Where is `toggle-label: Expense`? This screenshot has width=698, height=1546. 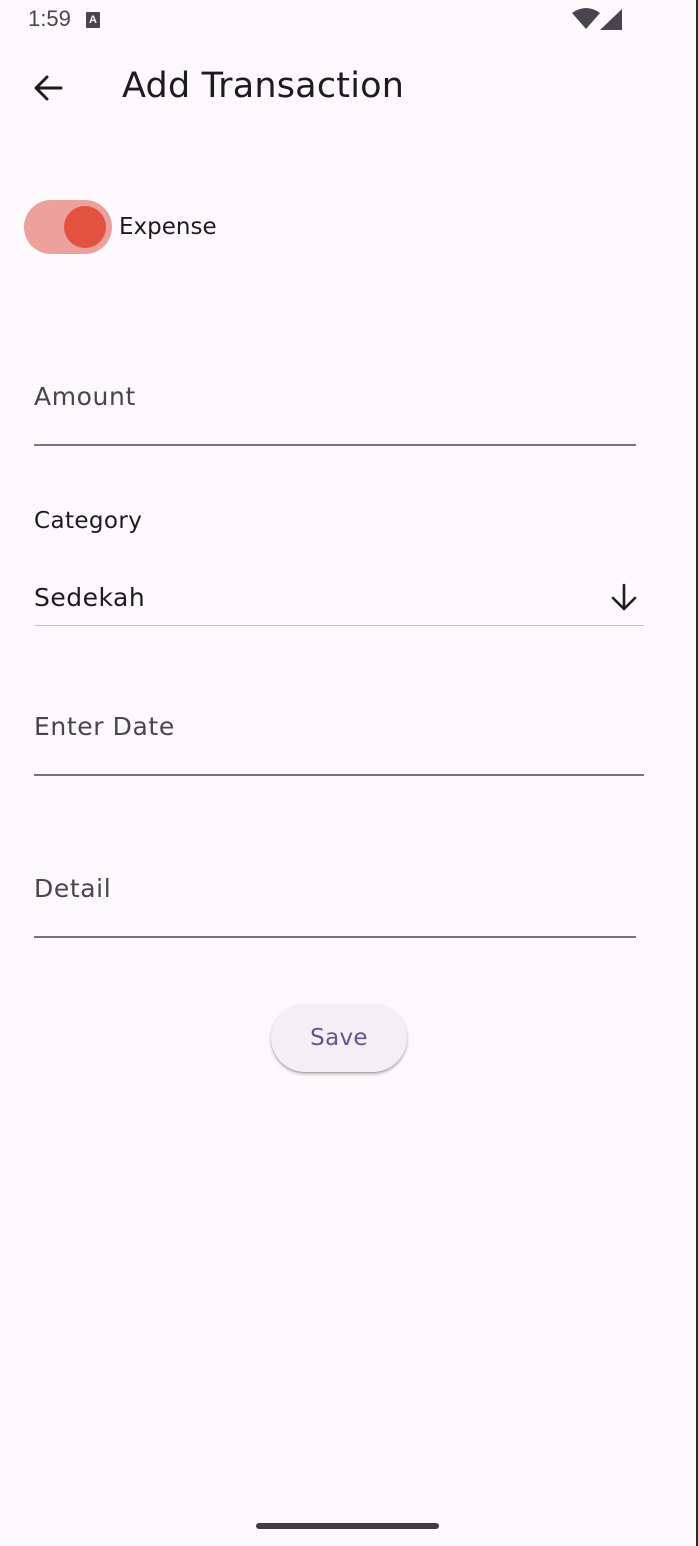 toggle-label: Expense is located at coordinates (168, 227).